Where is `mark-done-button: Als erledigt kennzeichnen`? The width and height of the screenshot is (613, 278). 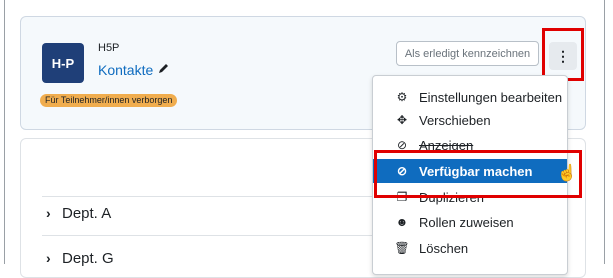 mark-done-button: Als erledigt kennzeichnen is located at coordinates (467, 53).